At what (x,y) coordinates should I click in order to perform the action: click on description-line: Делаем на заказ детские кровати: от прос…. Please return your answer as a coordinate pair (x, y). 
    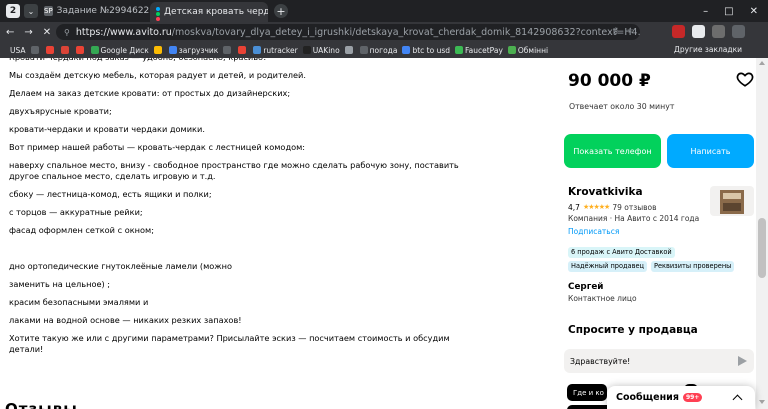
    Looking at the image, I should click on (150, 93).